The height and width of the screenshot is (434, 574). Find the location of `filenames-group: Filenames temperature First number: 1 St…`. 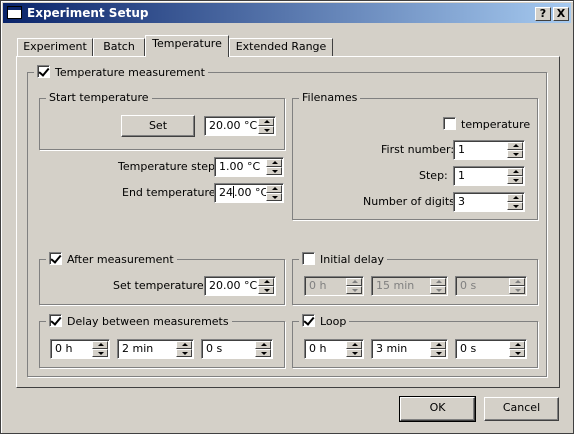

filenames-group: Filenames temperature First number: 1 St… is located at coordinates (415, 155).